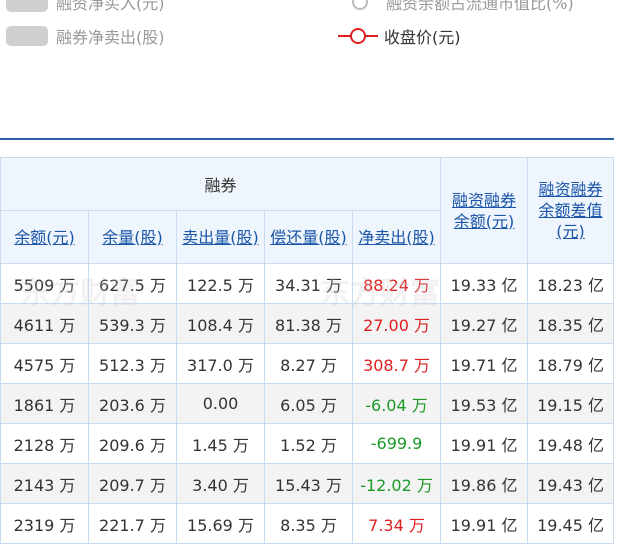  Describe the element at coordinates (44, 483) in the screenshot. I see `table-cell: 2143 万` at that location.